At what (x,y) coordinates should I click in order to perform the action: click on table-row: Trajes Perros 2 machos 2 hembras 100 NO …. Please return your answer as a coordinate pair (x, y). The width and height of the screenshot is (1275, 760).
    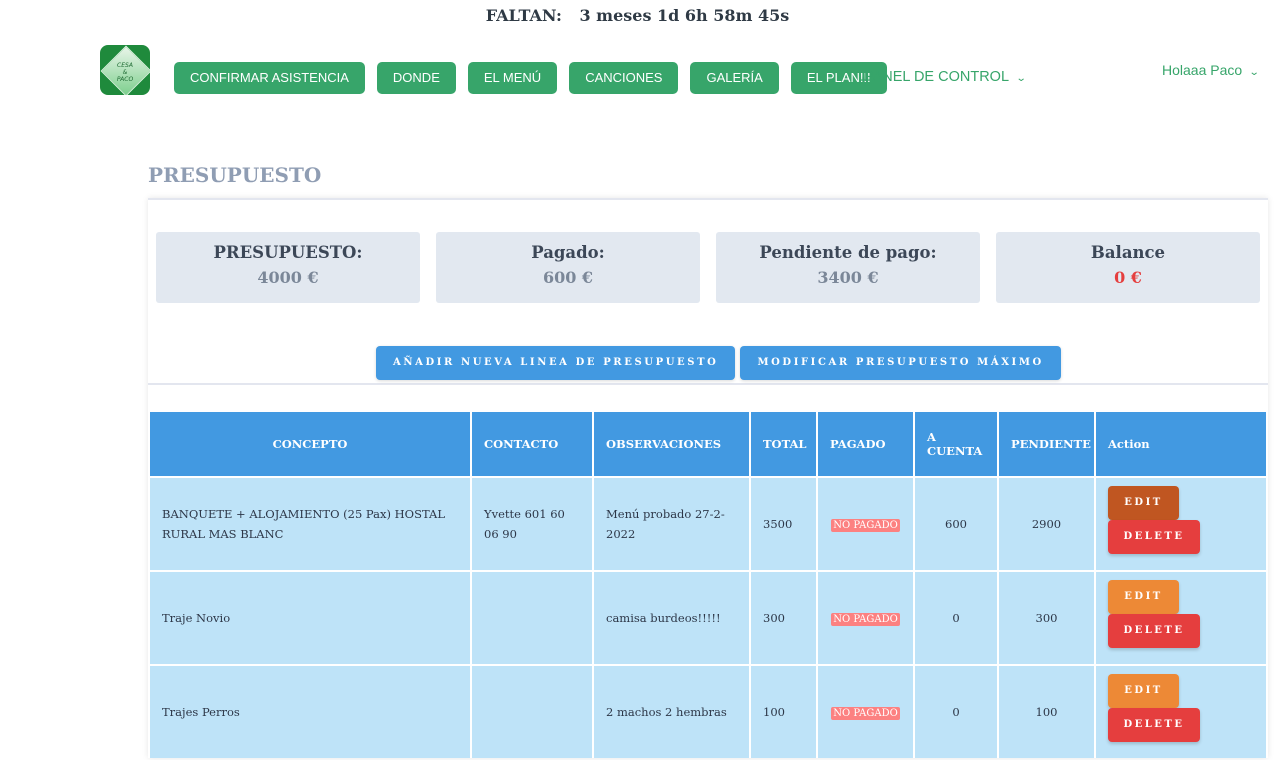
    Looking at the image, I should click on (708, 712).